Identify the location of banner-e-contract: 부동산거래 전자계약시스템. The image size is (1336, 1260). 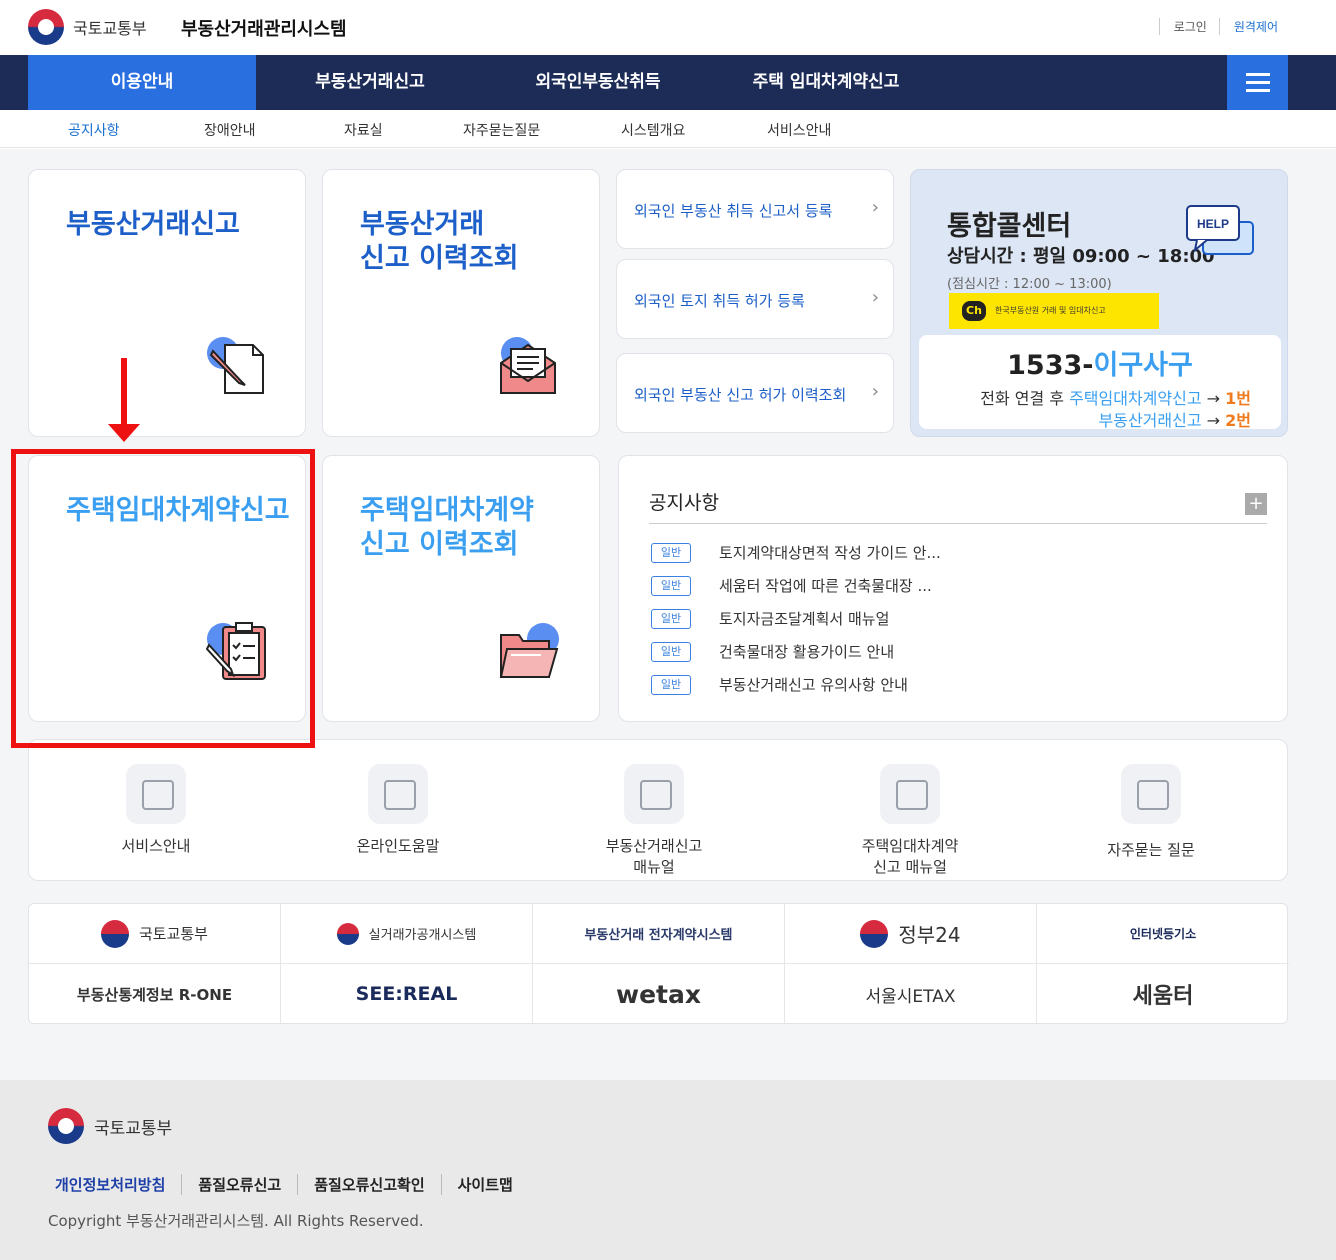
(659, 934).